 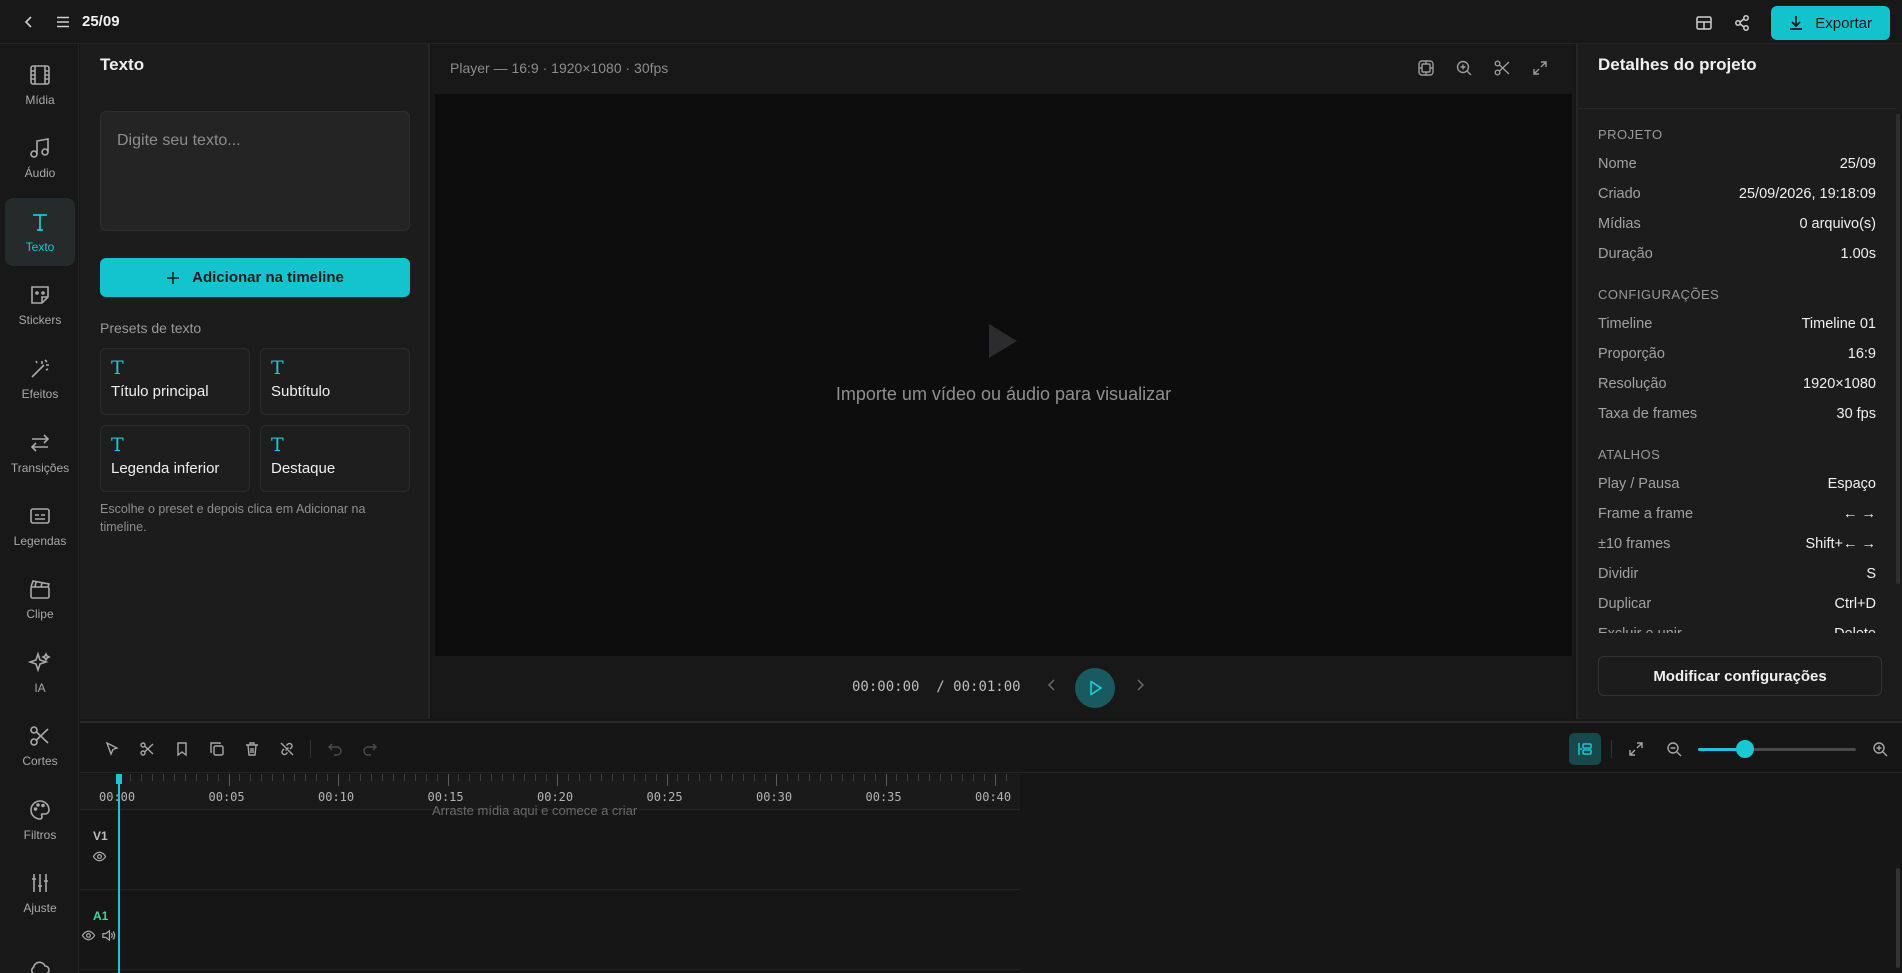 I want to click on detail-key: Resolução, so click(x=1632, y=384).